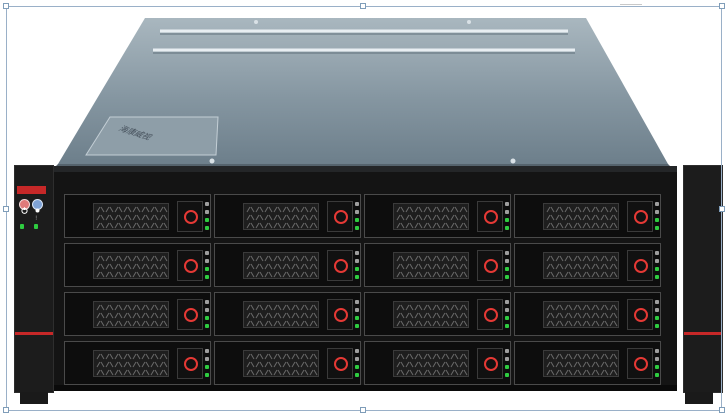 This screenshot has width=727, height=413. I want to click on resize-handle-bottom-right, so click(722, 410).